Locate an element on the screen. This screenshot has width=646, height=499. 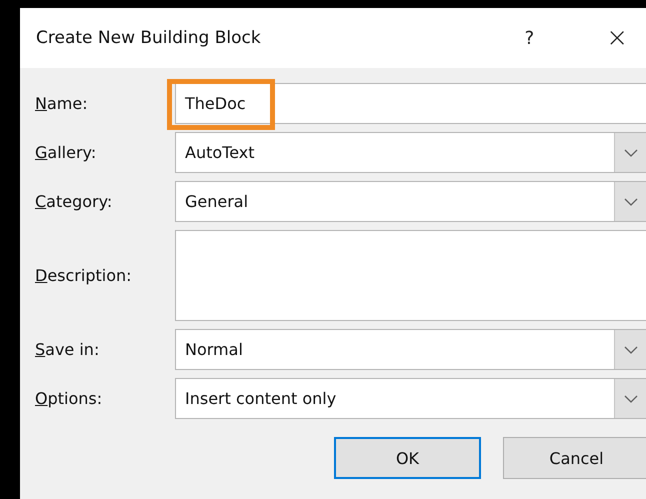
dropdown-field: Normal is located at coordinates (410, 349).